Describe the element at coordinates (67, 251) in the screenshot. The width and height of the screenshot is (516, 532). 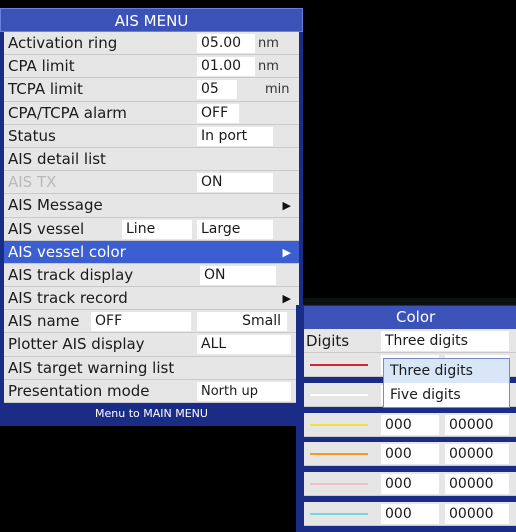
I see `ais-vessel-color-label: AIS vessel color` at that location.